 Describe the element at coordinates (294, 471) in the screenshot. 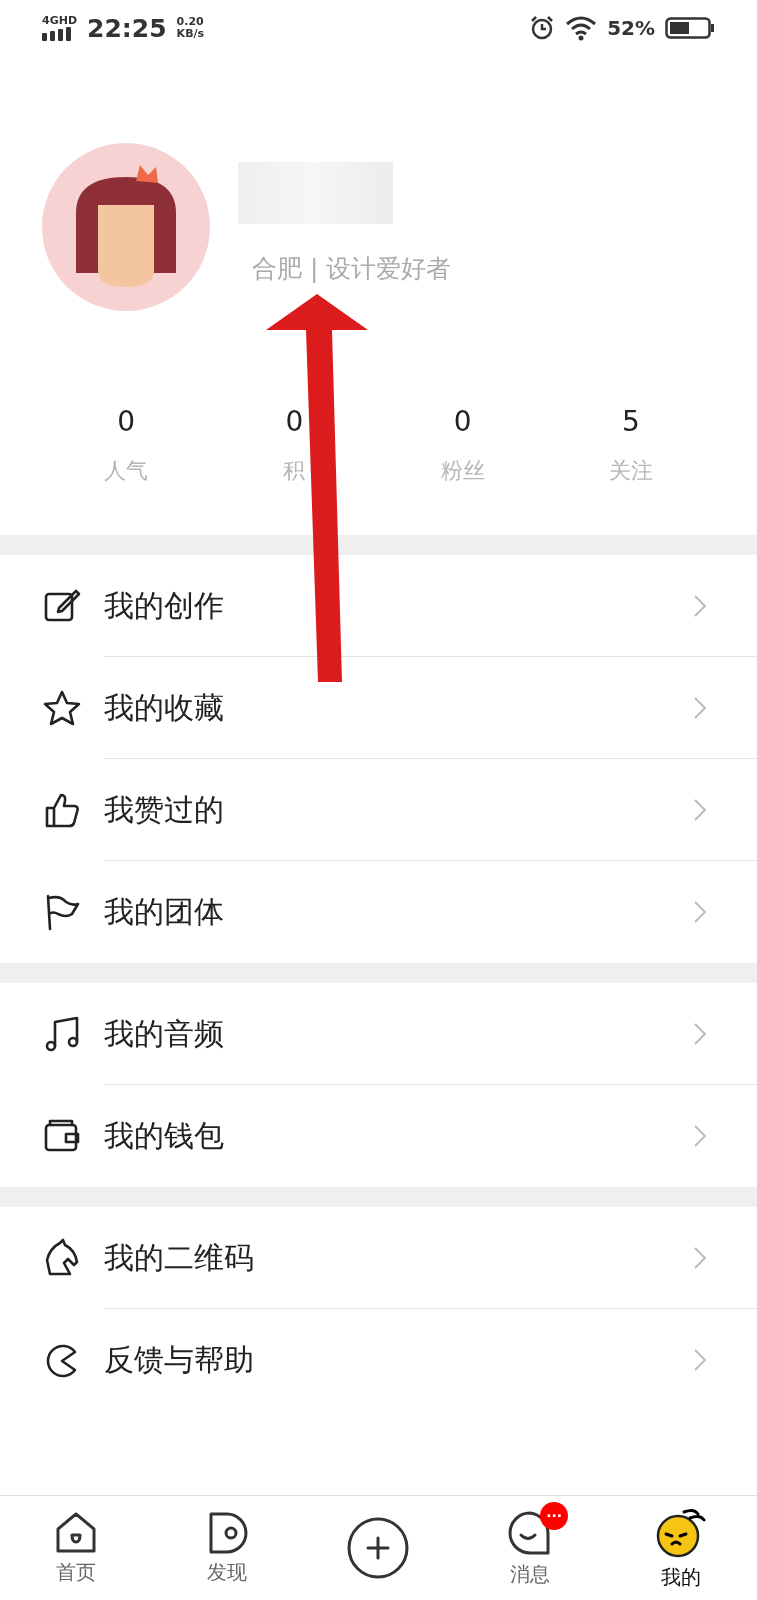

I see `stat-label: 积` at that location.